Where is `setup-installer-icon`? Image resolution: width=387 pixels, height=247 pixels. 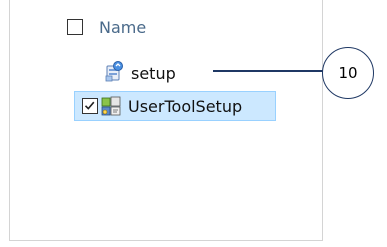
setup-installer-icon is located at coordinates (114, 73).